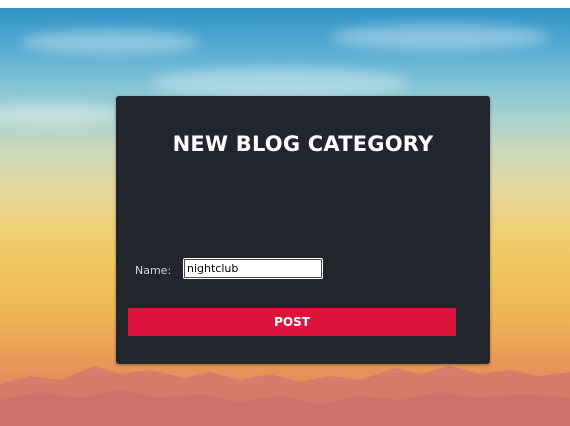 The height and width of the screenshot is (426, 570). Describe the element at coordinates (253, 268) in the screenshot. I see `category-name-input` at that location.